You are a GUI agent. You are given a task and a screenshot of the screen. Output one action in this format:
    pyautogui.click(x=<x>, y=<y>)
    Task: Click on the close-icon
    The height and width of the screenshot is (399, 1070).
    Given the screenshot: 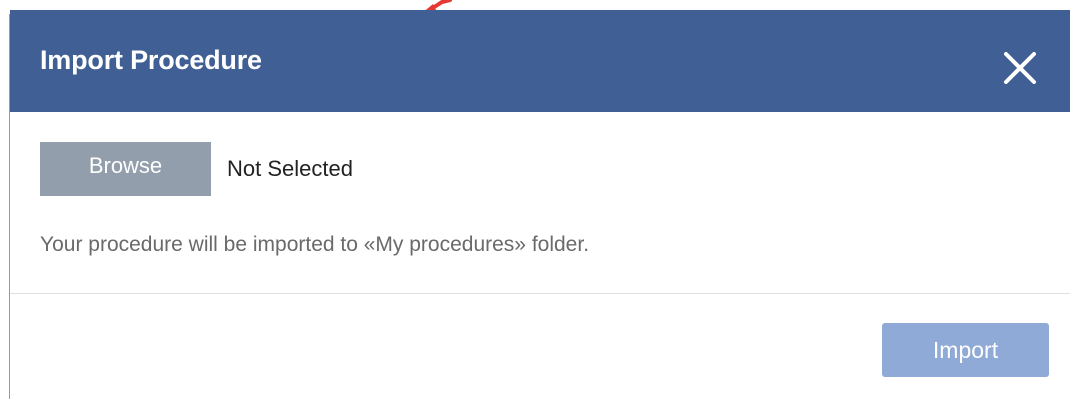 What is the action you would take?
    pyautogui.click(x=1020, y=68)
    